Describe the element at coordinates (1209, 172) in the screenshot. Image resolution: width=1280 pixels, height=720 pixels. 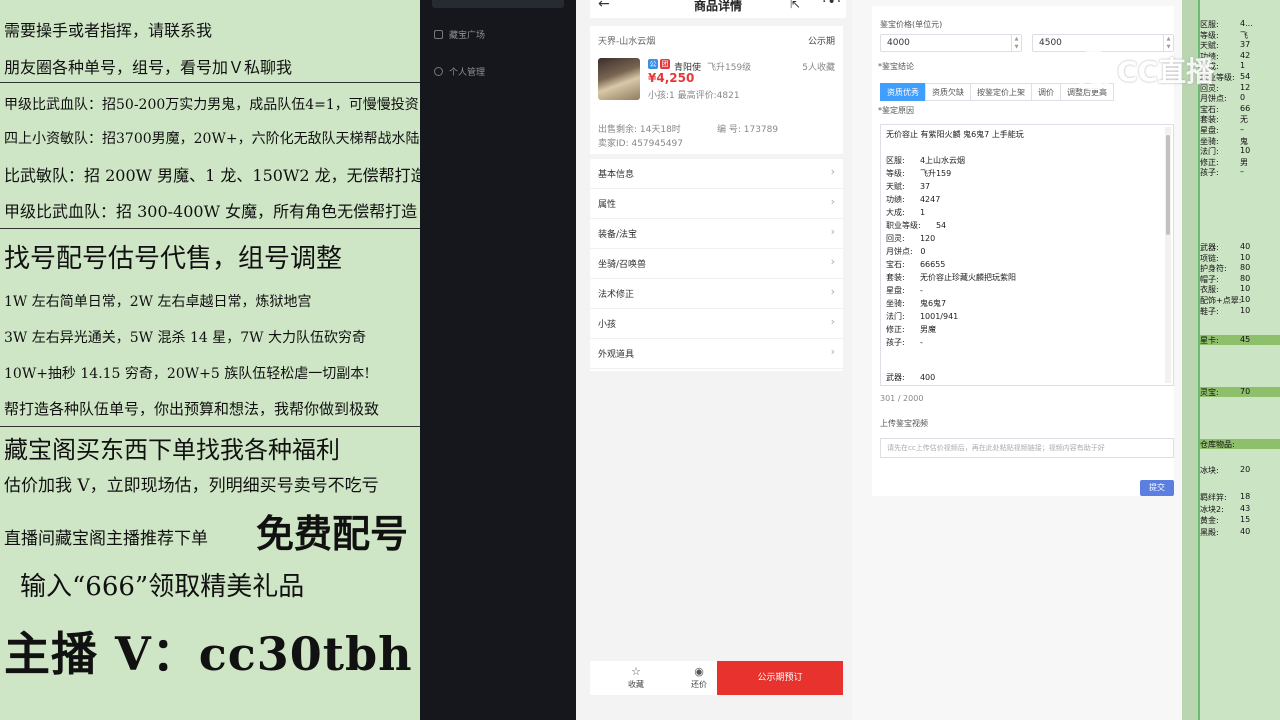
I see `sheet-key: 孩子:` at that location.